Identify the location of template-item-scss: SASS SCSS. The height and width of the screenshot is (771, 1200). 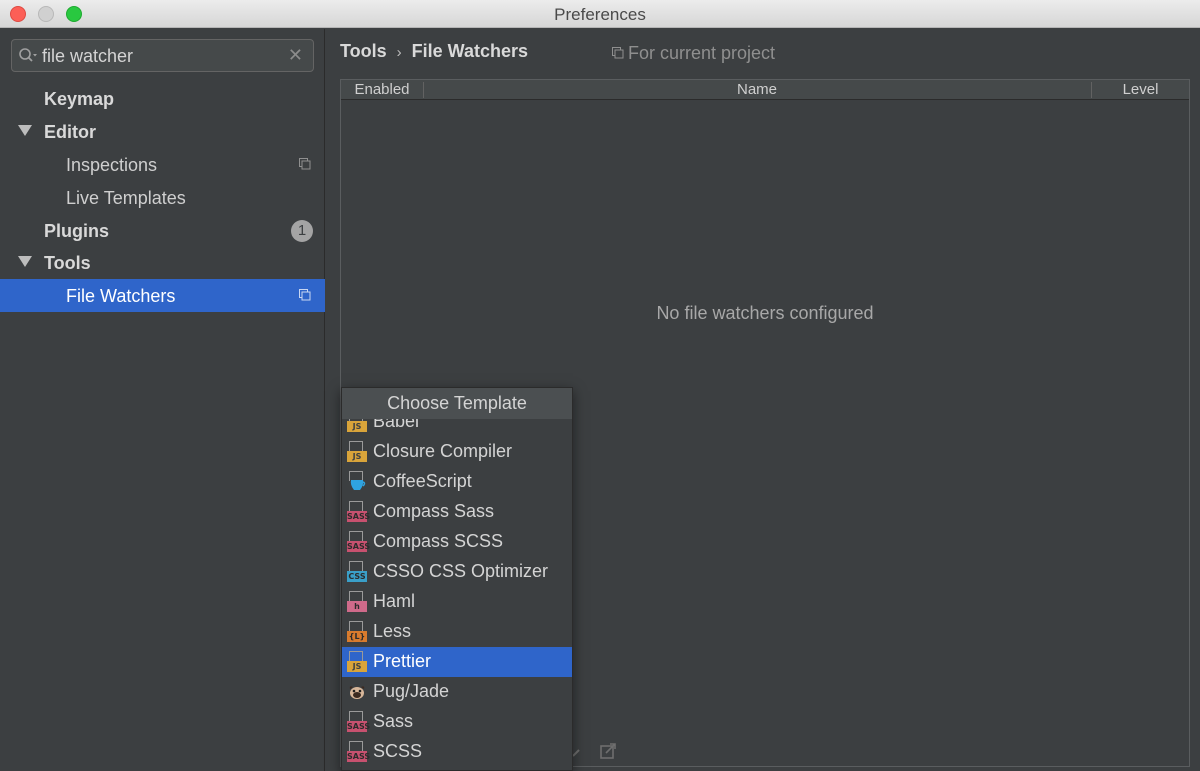
(457, 752).